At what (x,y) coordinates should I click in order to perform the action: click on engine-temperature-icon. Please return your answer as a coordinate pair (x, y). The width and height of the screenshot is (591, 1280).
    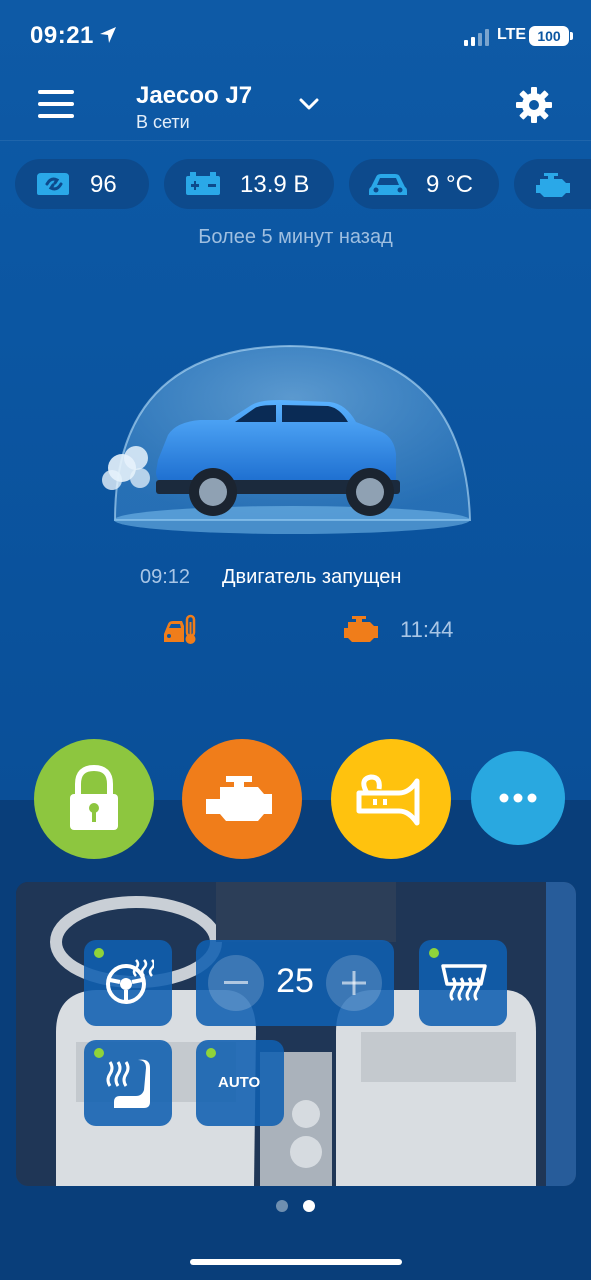
    Looking at the image, I should click on (180, 629).